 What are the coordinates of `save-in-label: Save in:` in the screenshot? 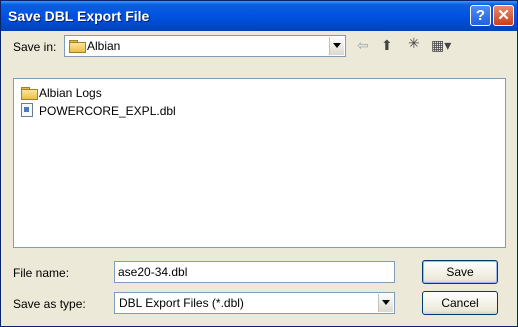 It's located at (35, 47).